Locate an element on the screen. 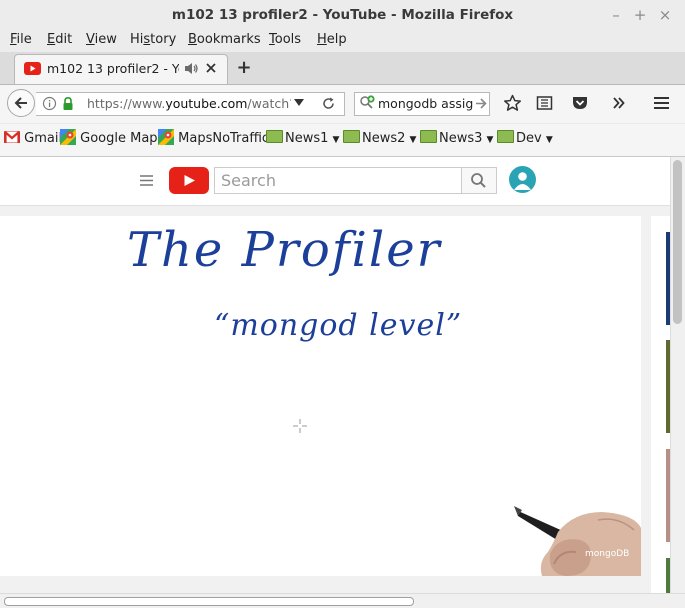 The image size is (685, 608). search-field-text: mongodb assign is located at coordinates (425, 104).